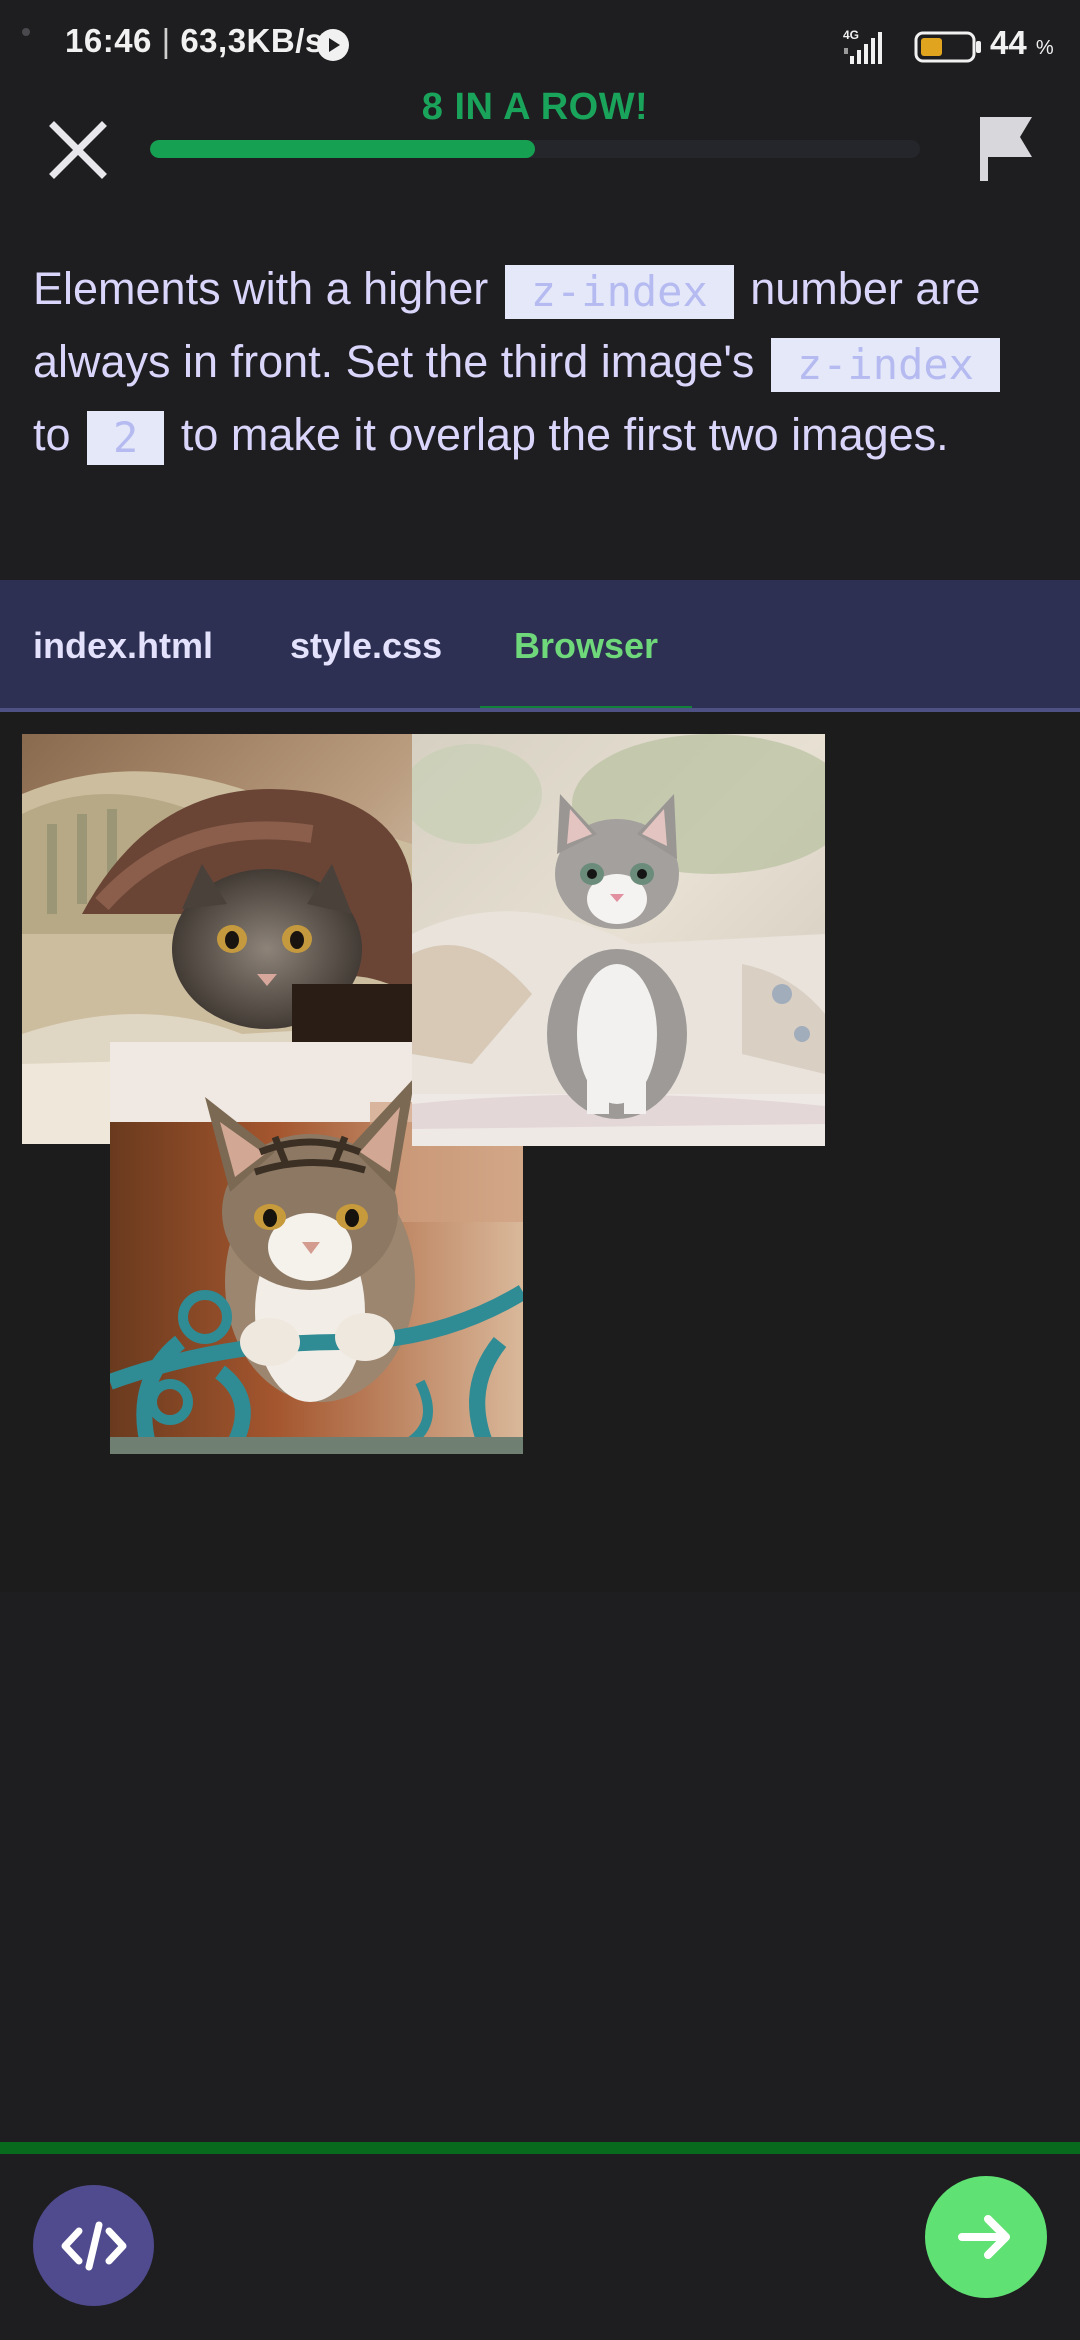 This screenshot has height=2340, width=1080. I want to click on code-chip-value: 2, so click(126, 438).